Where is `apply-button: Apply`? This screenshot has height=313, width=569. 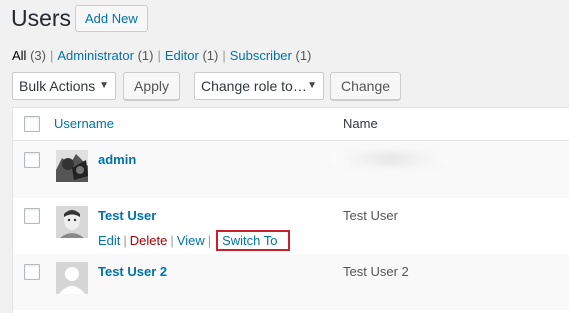
apply-button: Apply is located at coordinates (152, 86).